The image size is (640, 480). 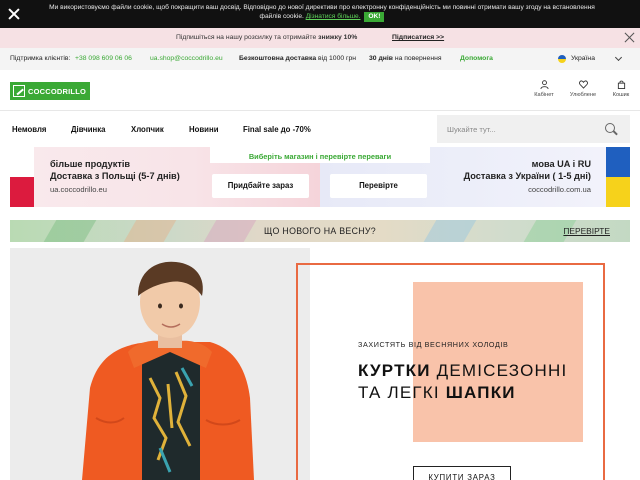 I want to click on free-delivery: Безкоштовна доставка від 1000 грн, so click(x=297, y=58).